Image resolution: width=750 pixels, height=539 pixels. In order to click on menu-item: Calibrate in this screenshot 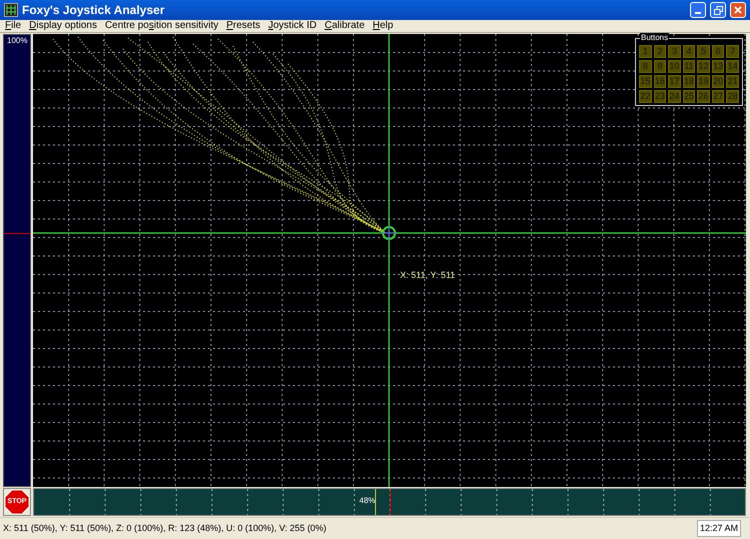, I will do `click(344, 26)`.